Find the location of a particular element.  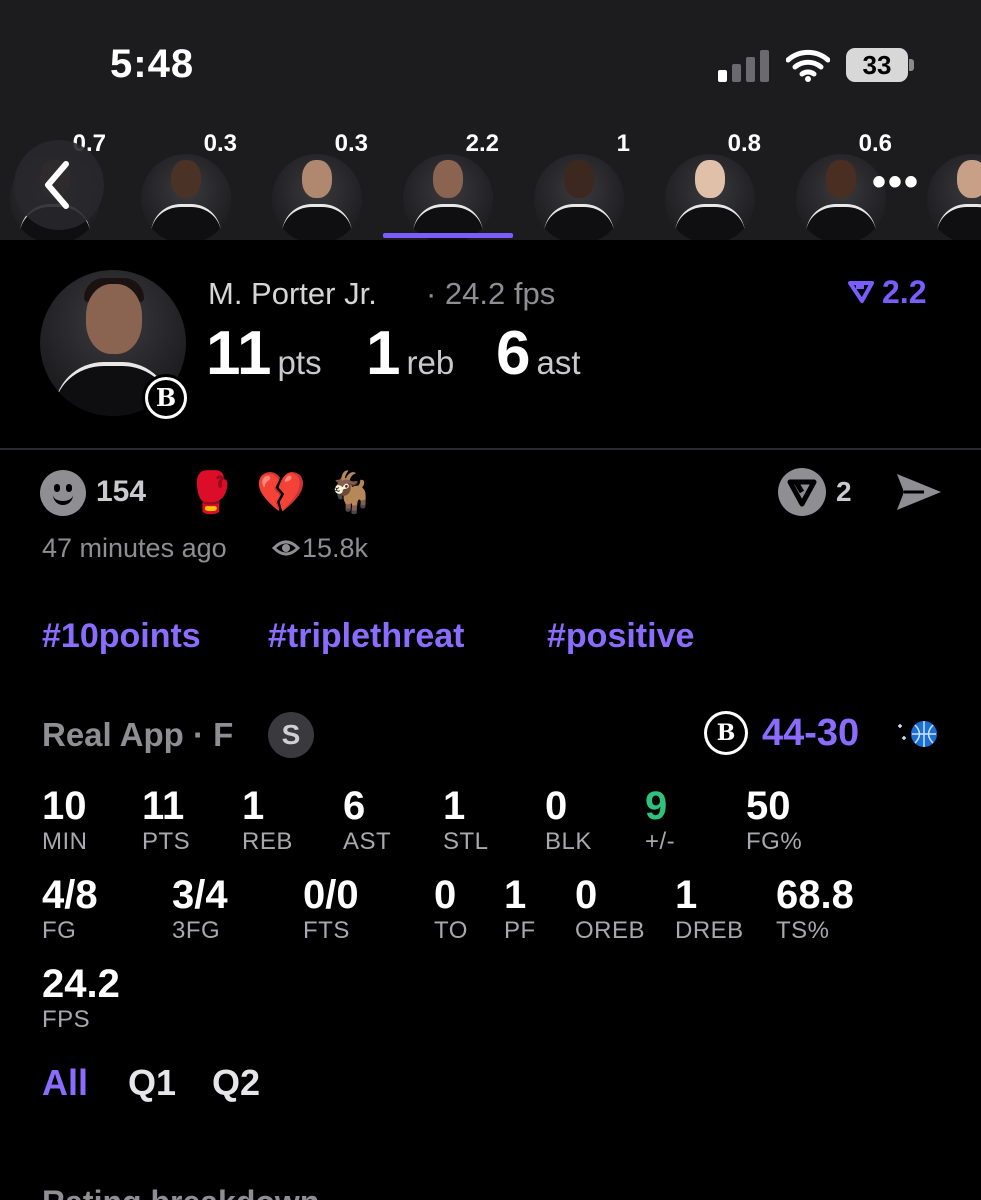

game-score: 44-30 is located at coordinates (810, 733).